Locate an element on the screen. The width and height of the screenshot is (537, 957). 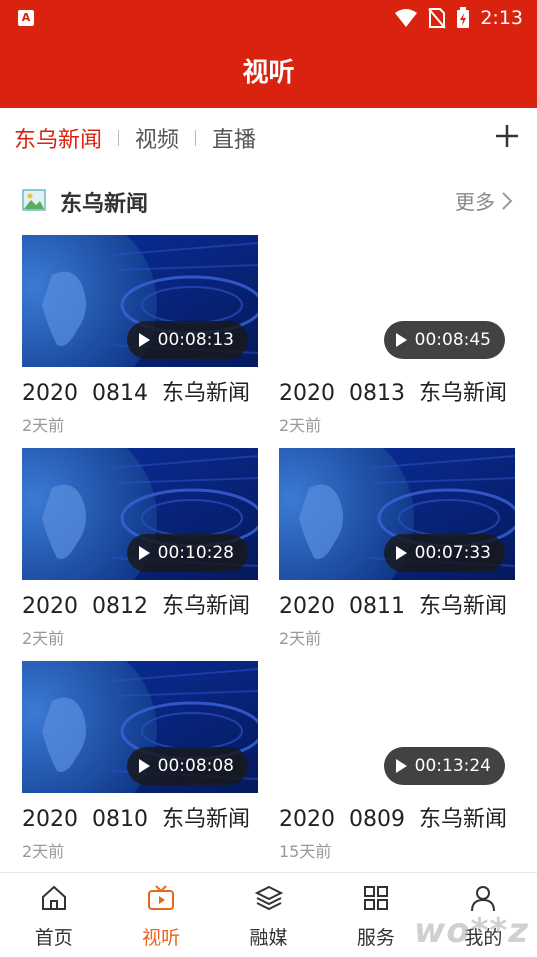
duration-badge: 00:08:08 is located at coordinates (187, 766).